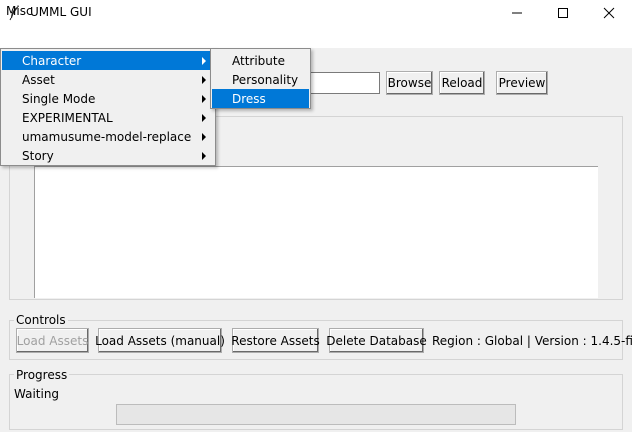  I want to click on menu-item-label: EXPERIMENTAL, so click(67, 117).